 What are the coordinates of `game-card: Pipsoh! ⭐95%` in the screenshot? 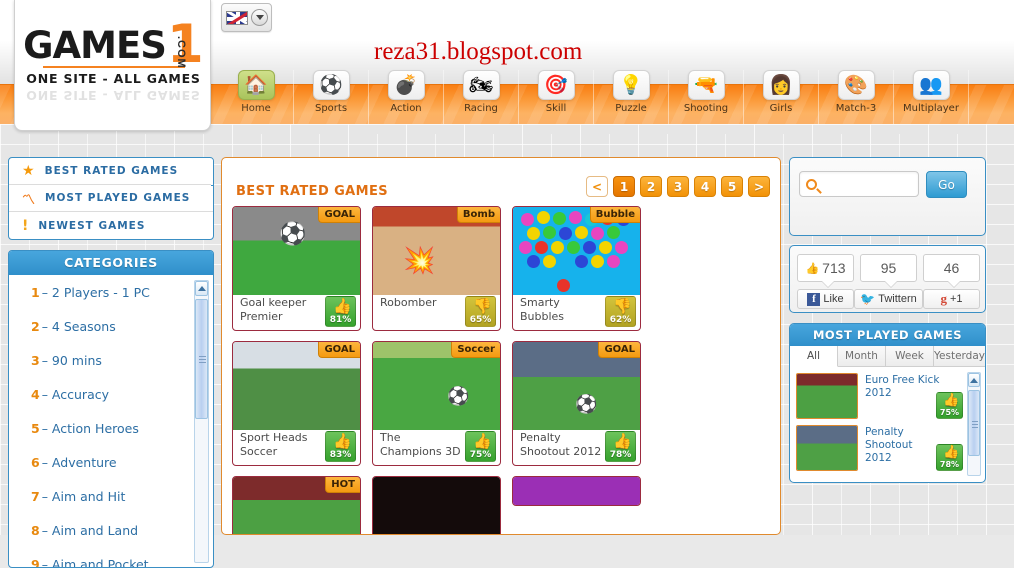 It's located at (436, 505).